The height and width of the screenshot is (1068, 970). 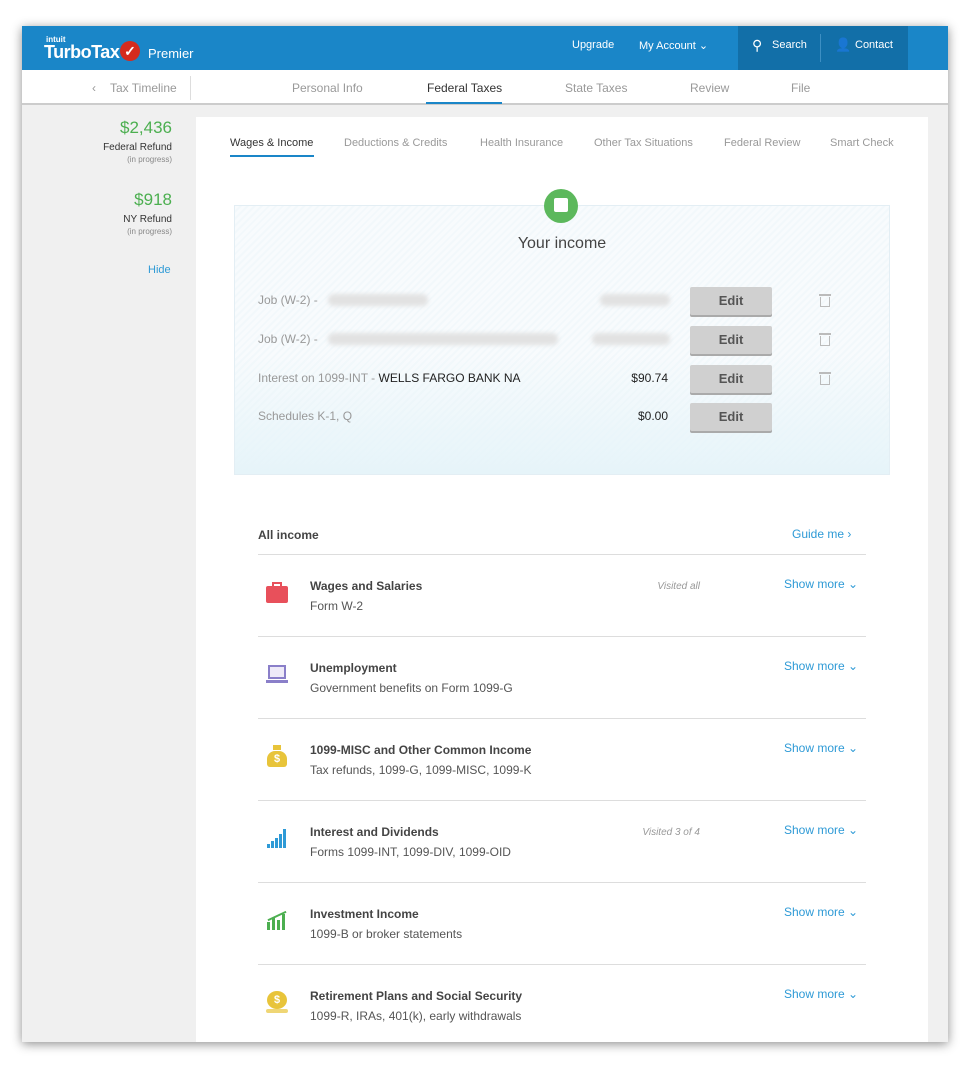 What do you see at coordinates (673, 45) in the screenshot?
I see `my-account-menu: My Account ⌄` at bounding box center [673, 45].